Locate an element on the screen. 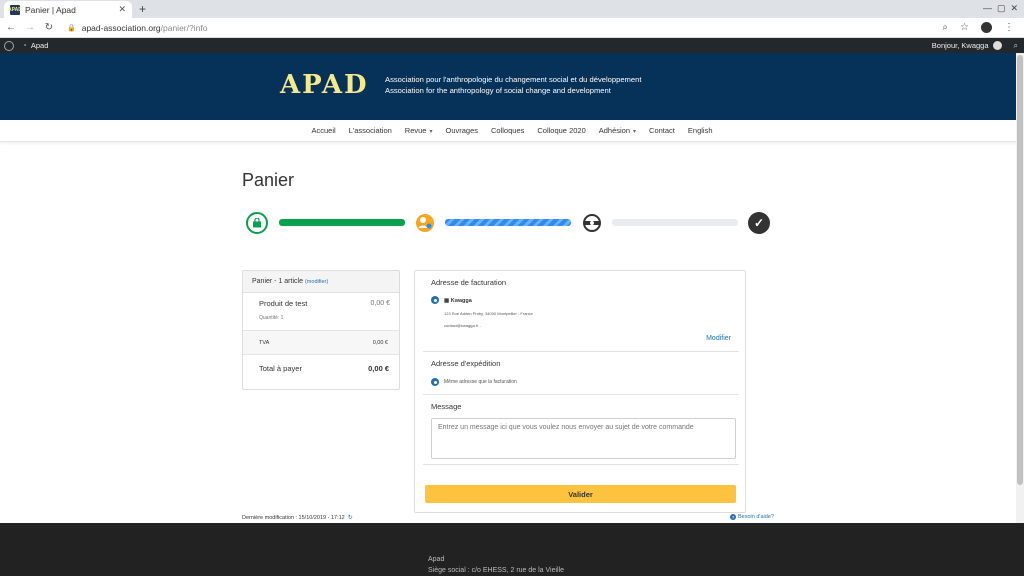 The width and height of the screenshot is (1024, 576). forward-icon: → is located at coordinates (30, 27).